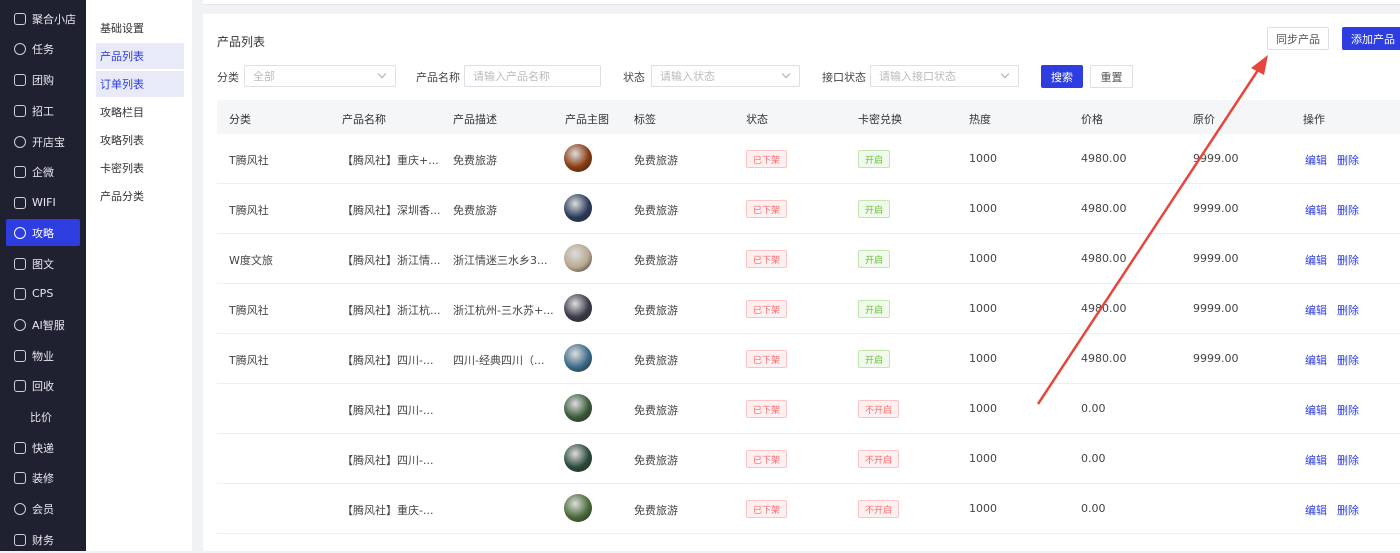  Describe the element at coordinates (43, 293) in the screenshot. I see `sidebar-item-9: CPS` at that location.